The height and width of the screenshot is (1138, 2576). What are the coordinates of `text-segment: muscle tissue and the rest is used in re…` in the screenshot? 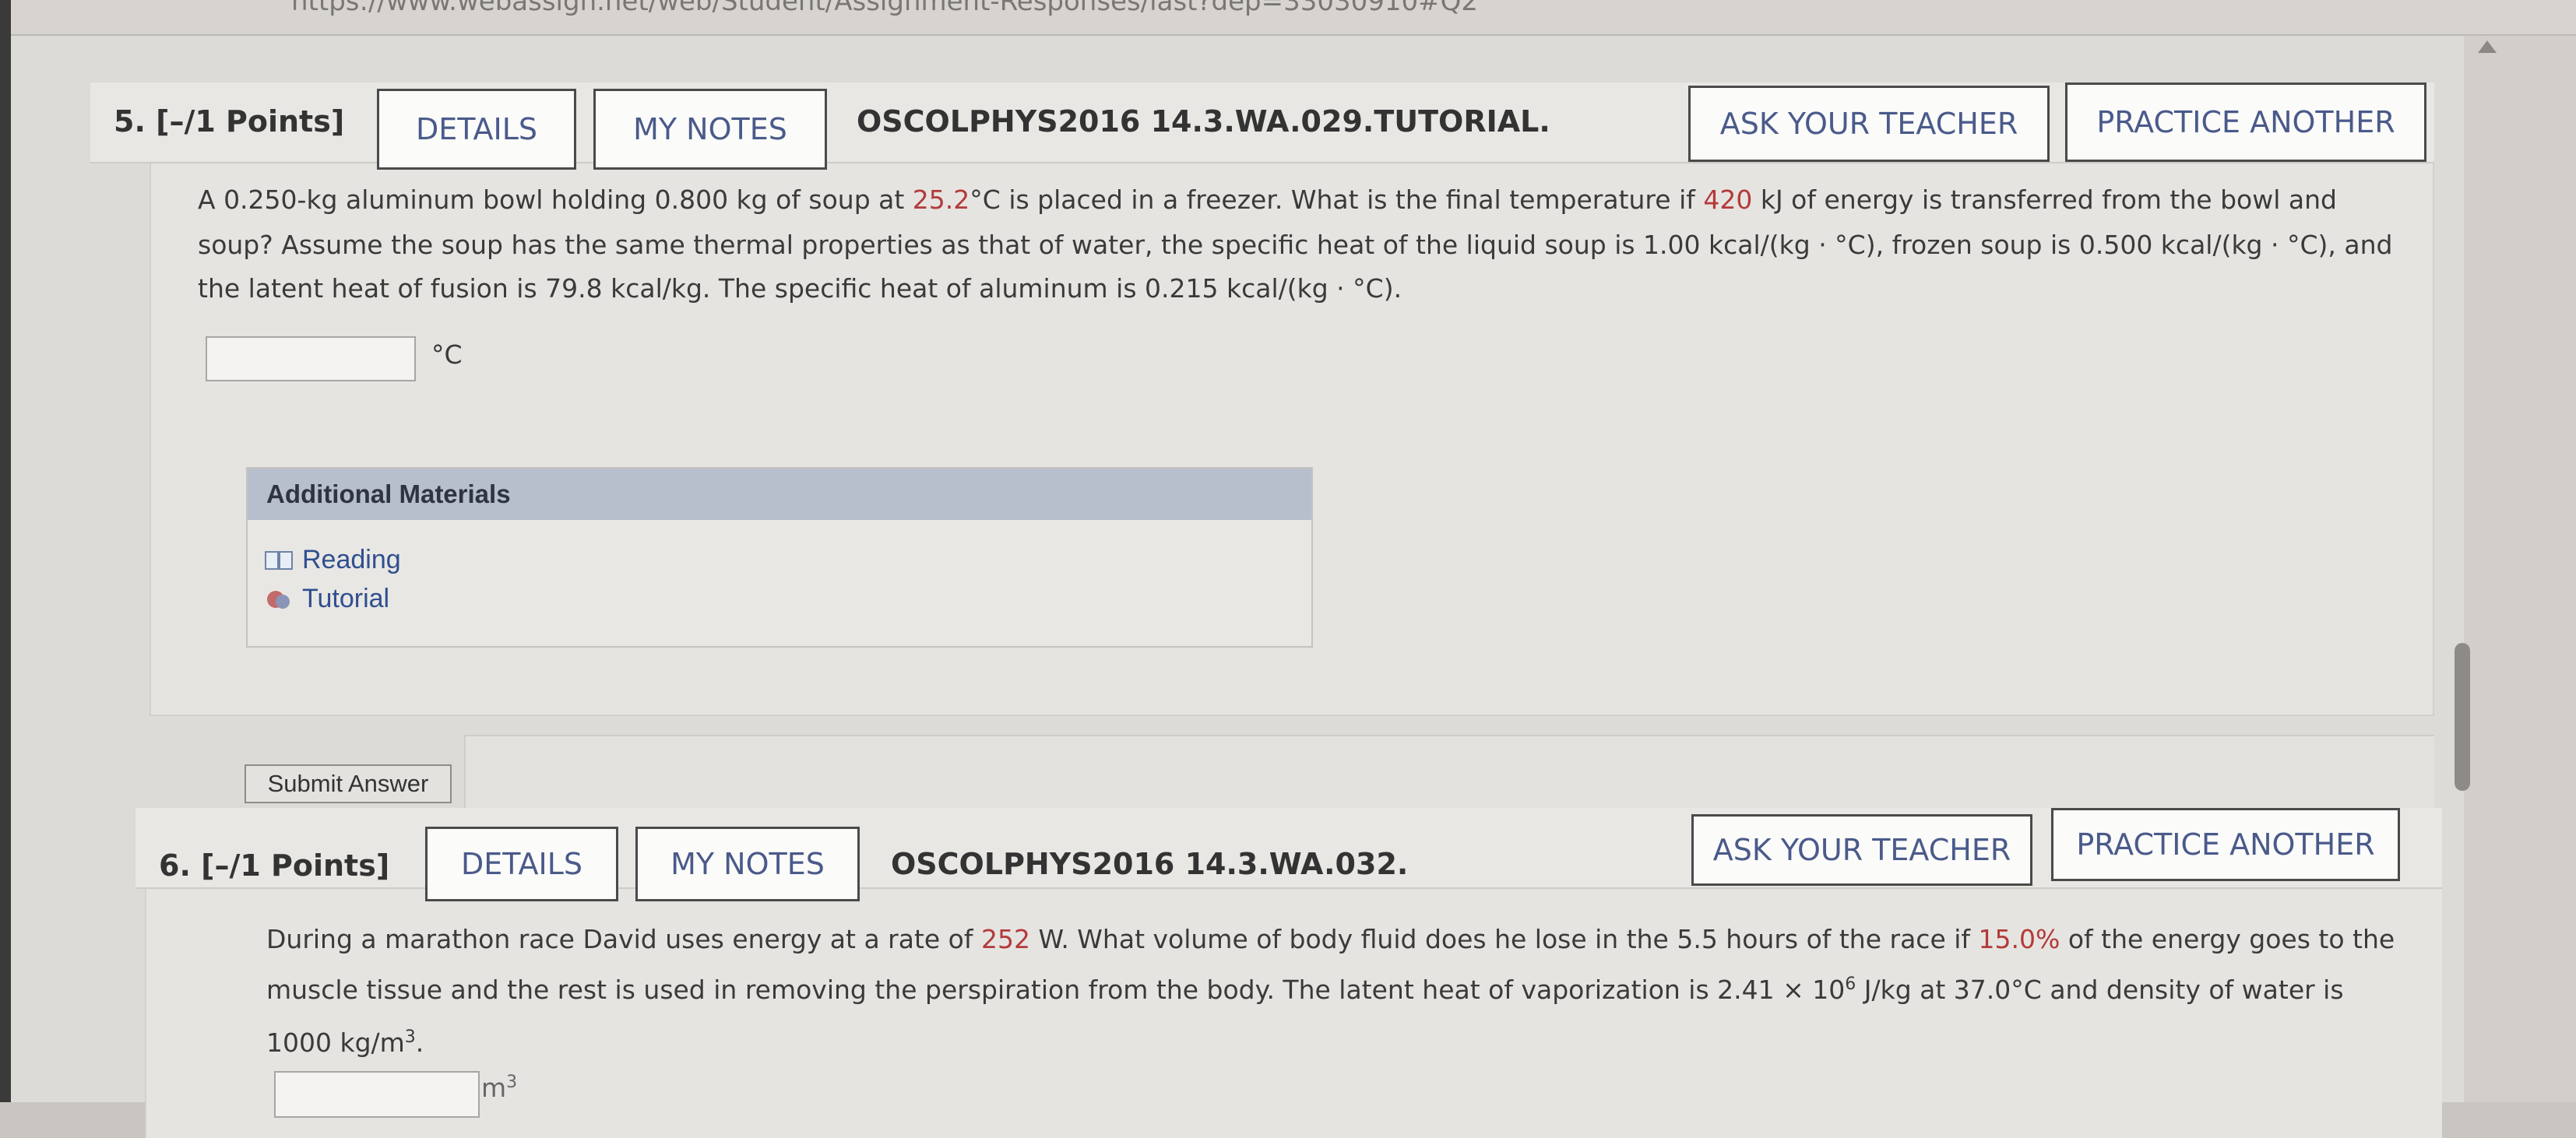 It's located at (1056, 990).